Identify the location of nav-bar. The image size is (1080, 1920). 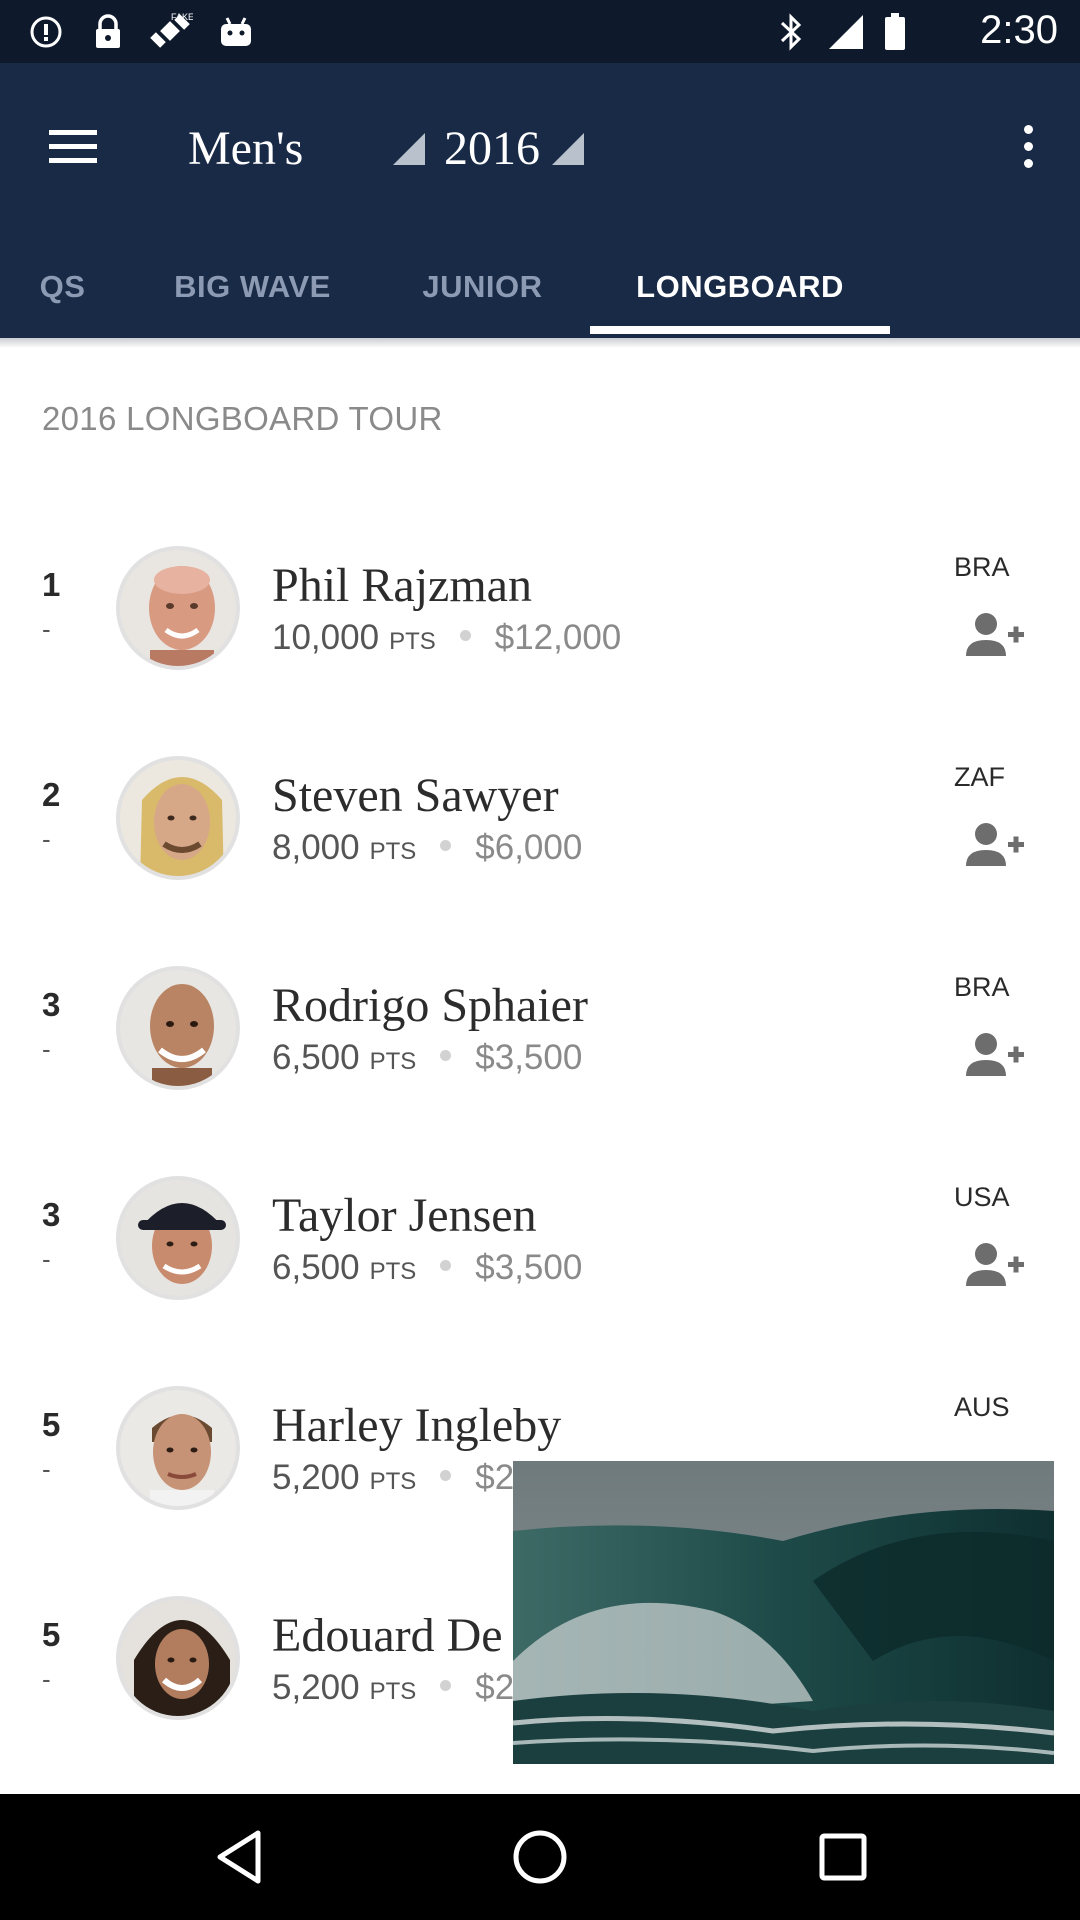
(540, 1857).